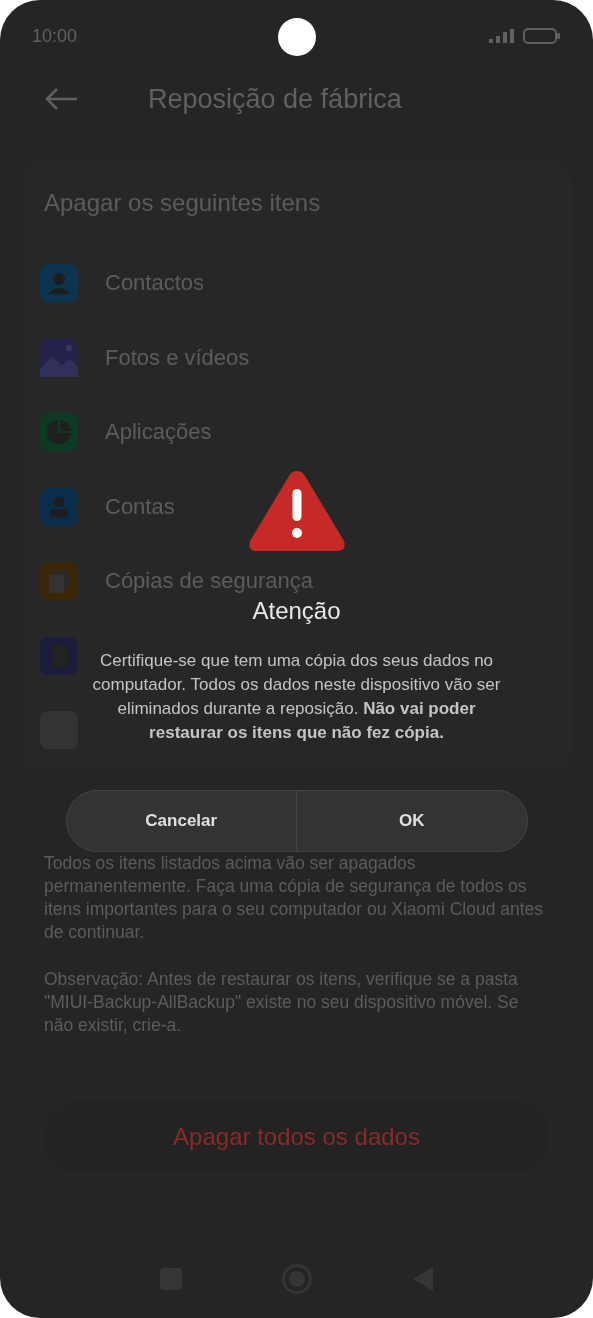 Image resolution: width=593 pixels, height=1318 pixels. Describe the element at coordinates (59, 357) in the screenshot. I see `image-icon` at that location.